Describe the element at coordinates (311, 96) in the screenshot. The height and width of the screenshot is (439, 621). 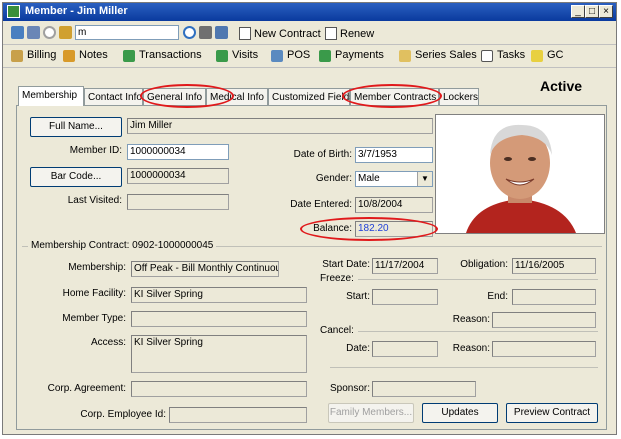
I see `tab-customized-fields: Customized Fields` at that location.